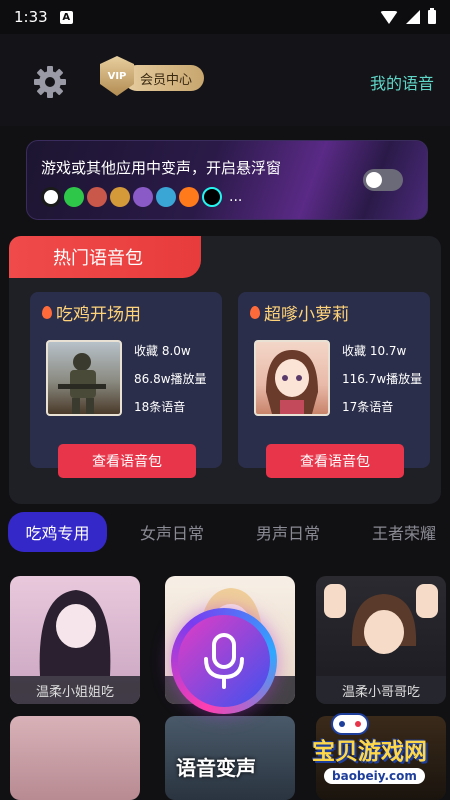  What do you see at coordinates (381, 690) in the screenshot?
I see `voice-card-label: 温柔小哥哥吃` at bounding box center [381, 690].